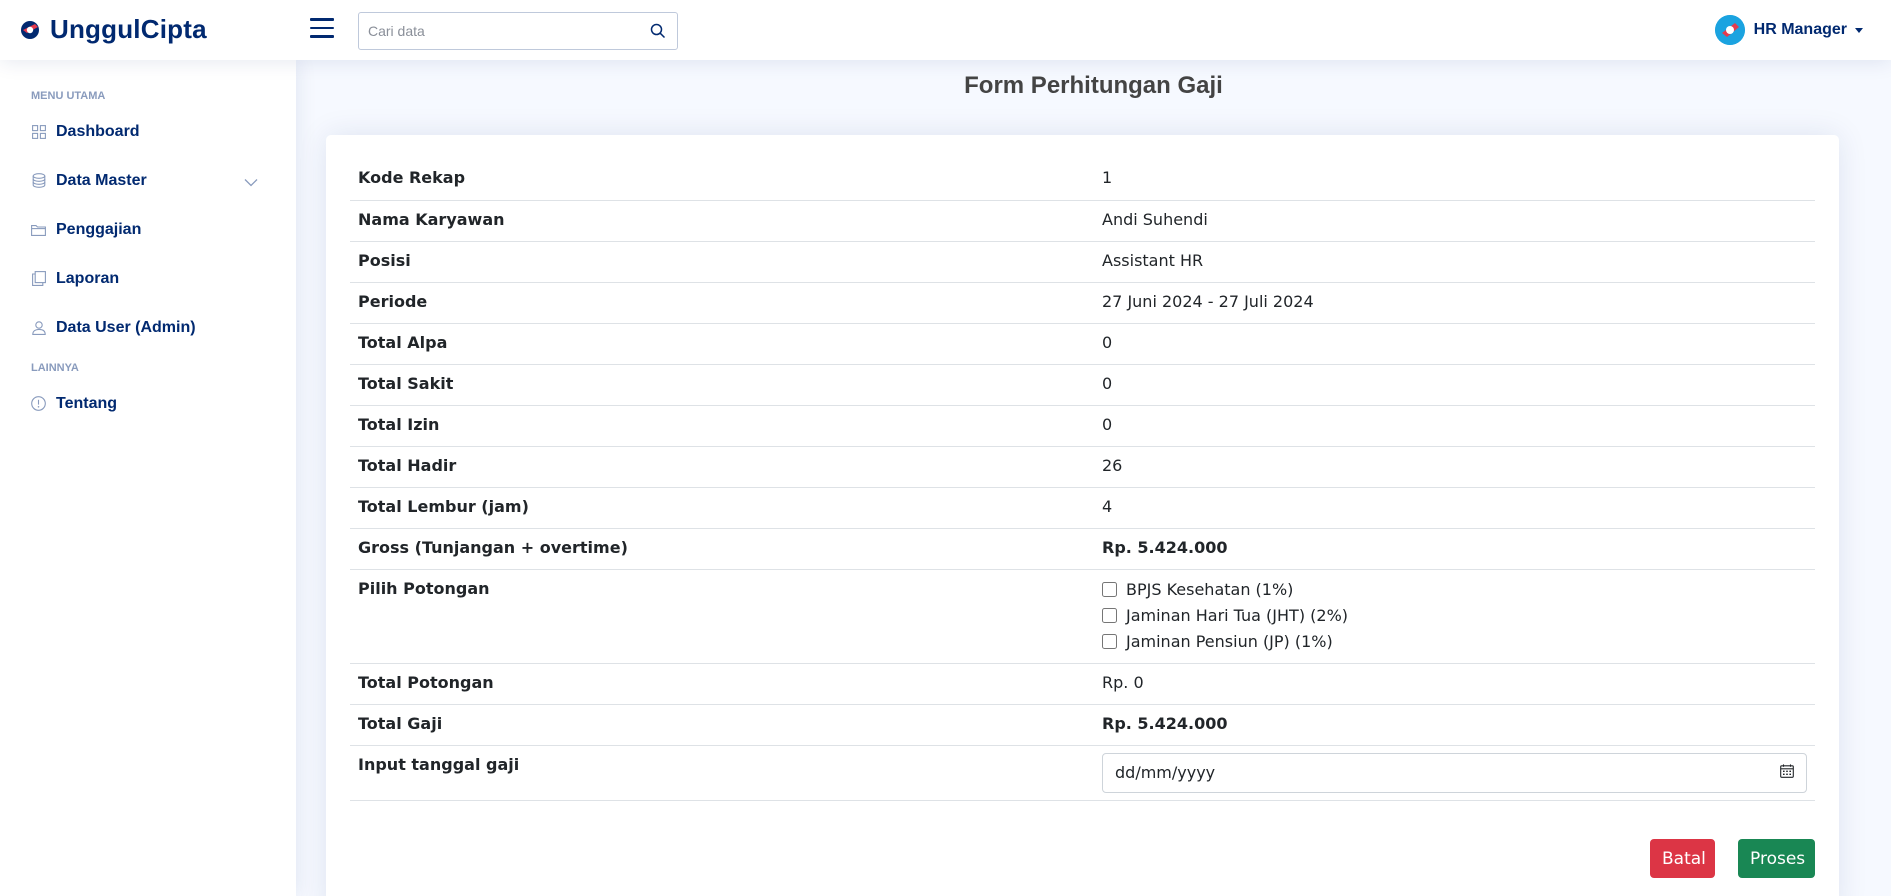 The image size is (1891, 896). I want to click on sidebar-item-label: Data User (Admin), so click(126, 327).